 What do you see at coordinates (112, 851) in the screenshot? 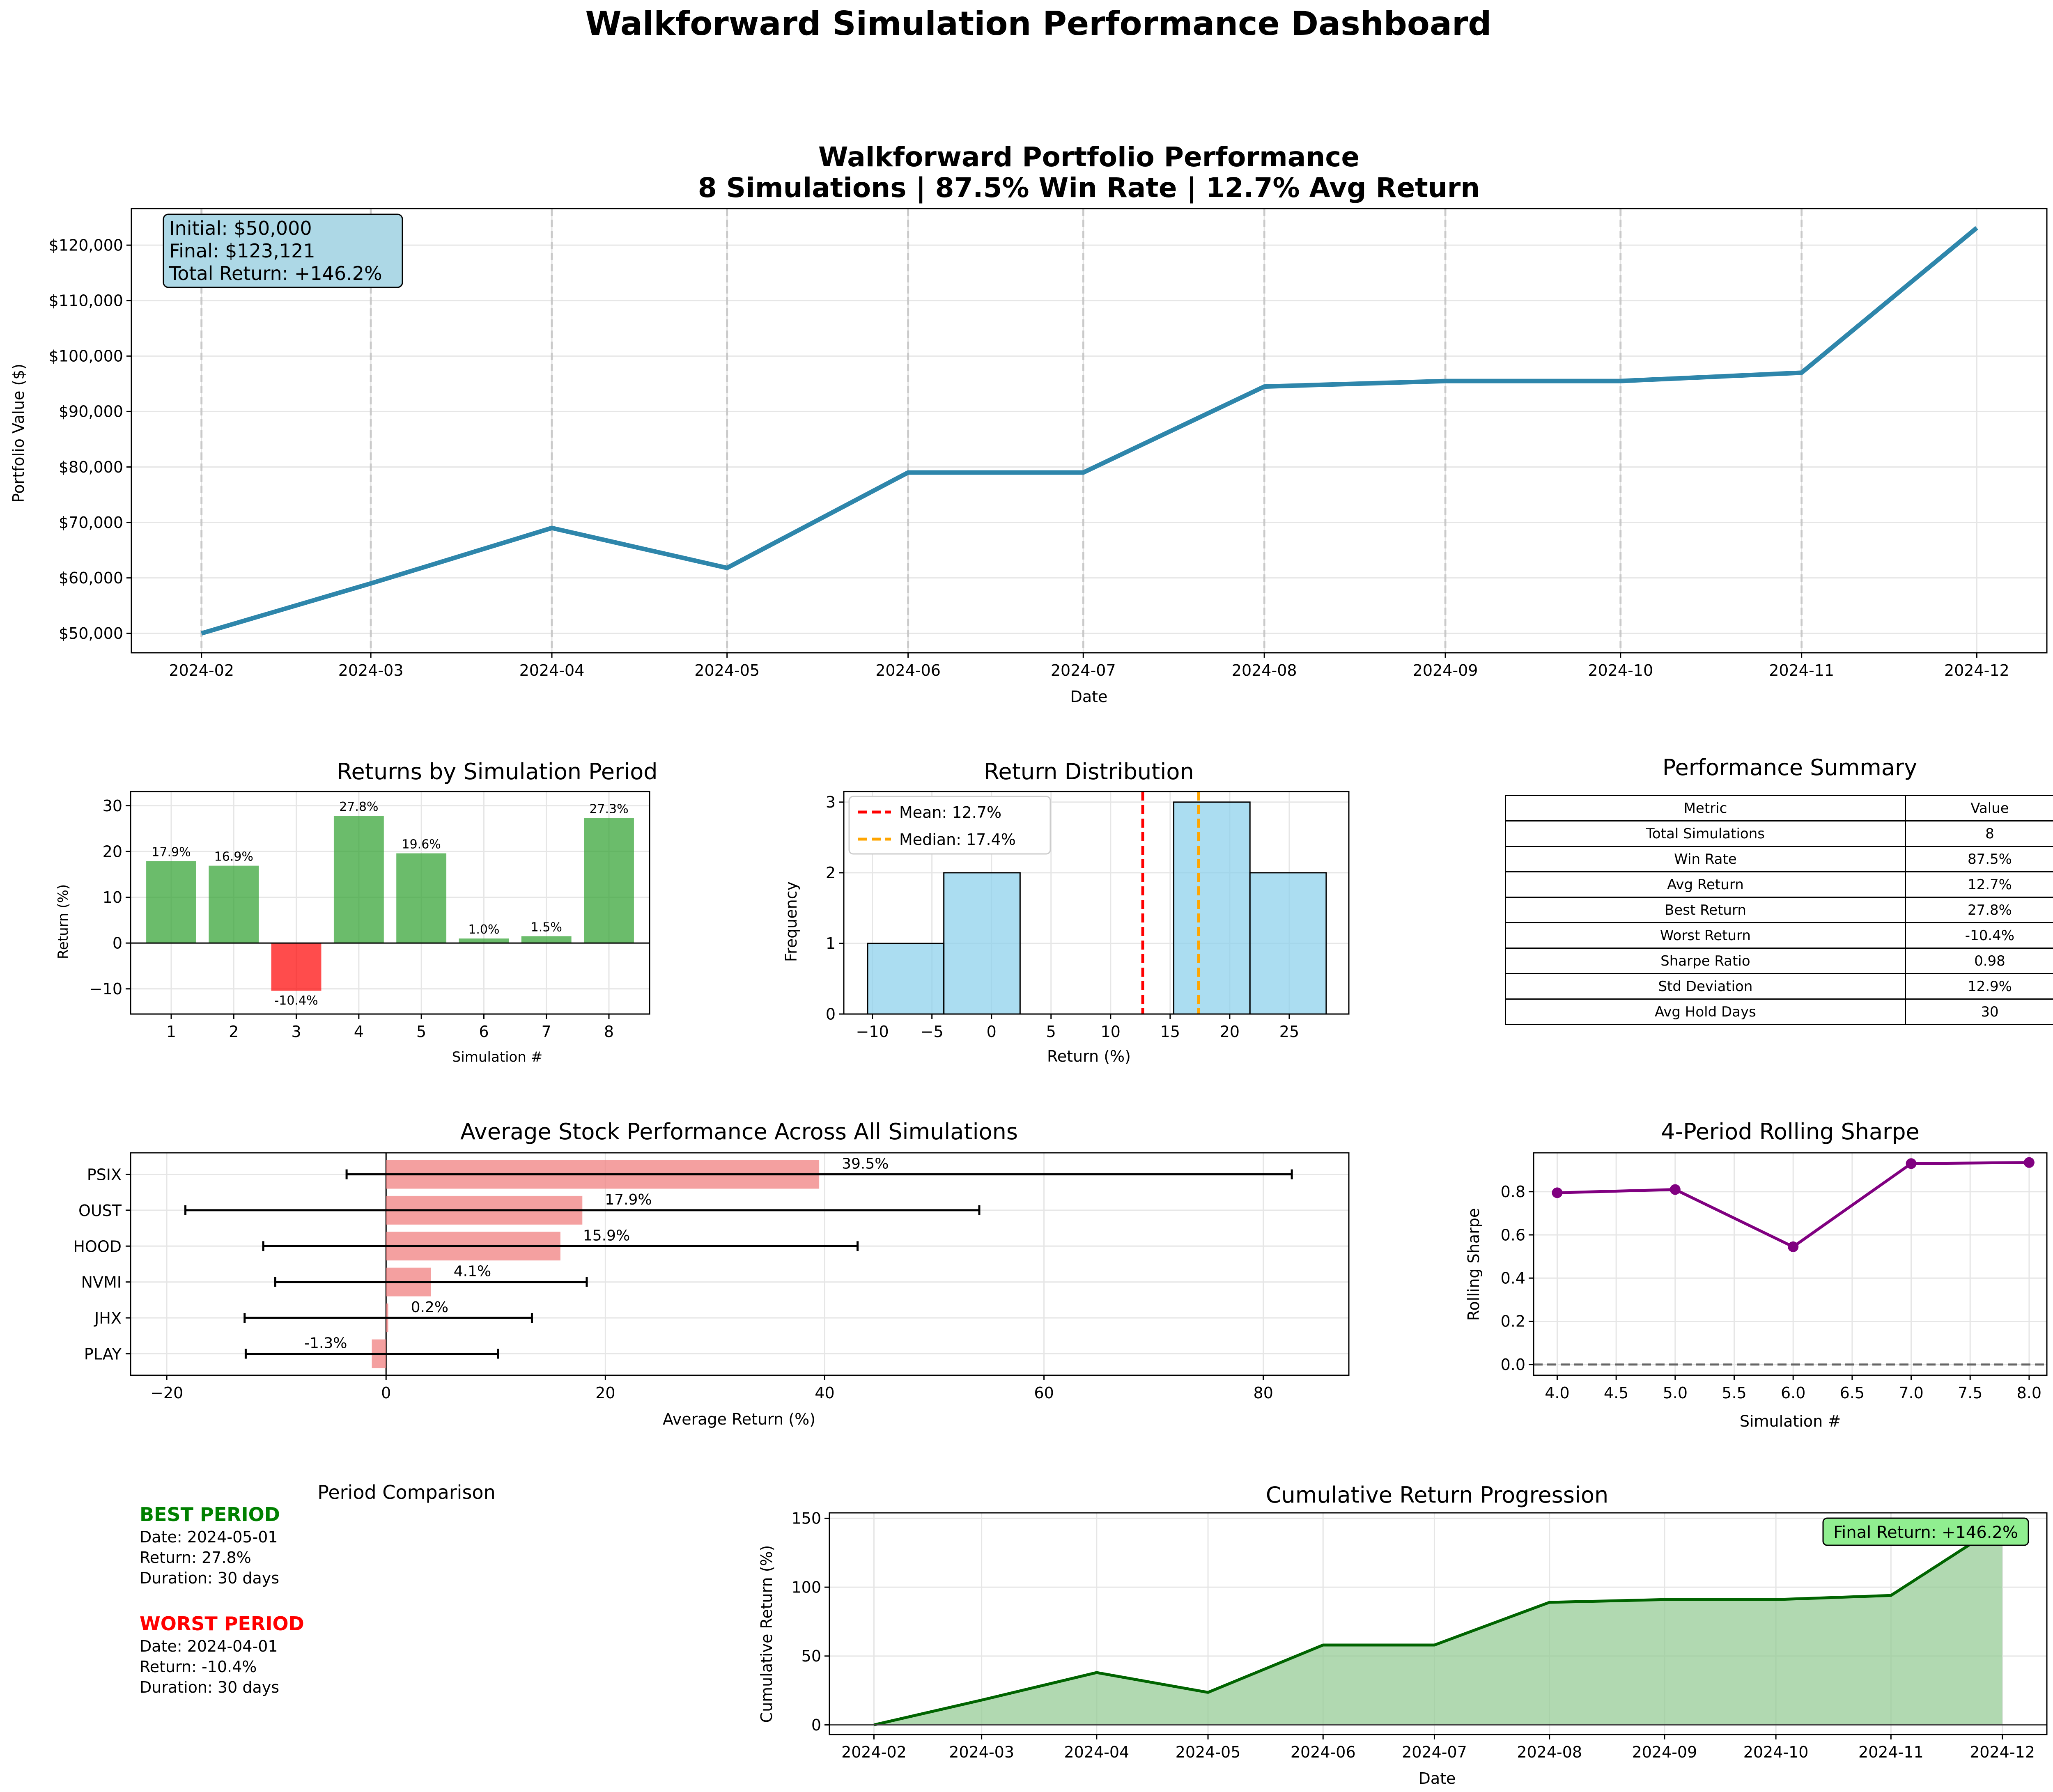
I see `returns-y-tick-label: 20` at bounding box center [112, 851].